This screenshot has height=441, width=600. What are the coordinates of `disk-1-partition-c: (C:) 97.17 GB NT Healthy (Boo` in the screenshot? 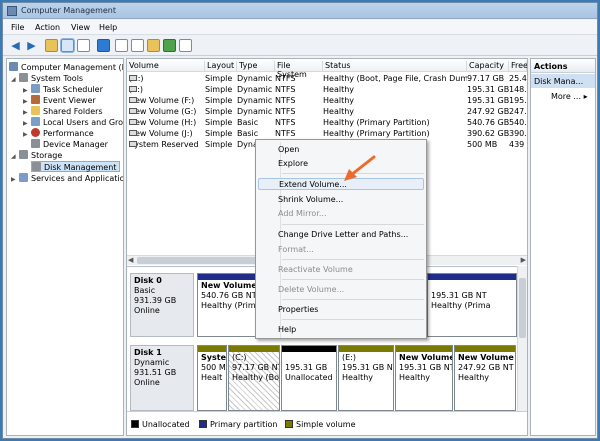 It's located at (254, 378).